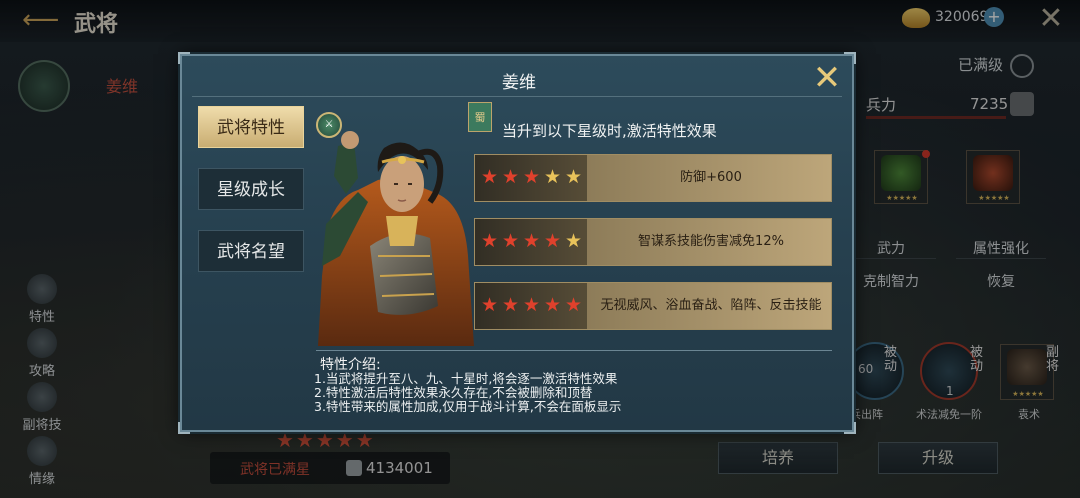 The width and height of the screenshot is (1080, 498). What do you see at coordinates (329, 125) in the screenshot?
I see `crossed-swords-icon: ⚔` at bounding box center [329, 125].